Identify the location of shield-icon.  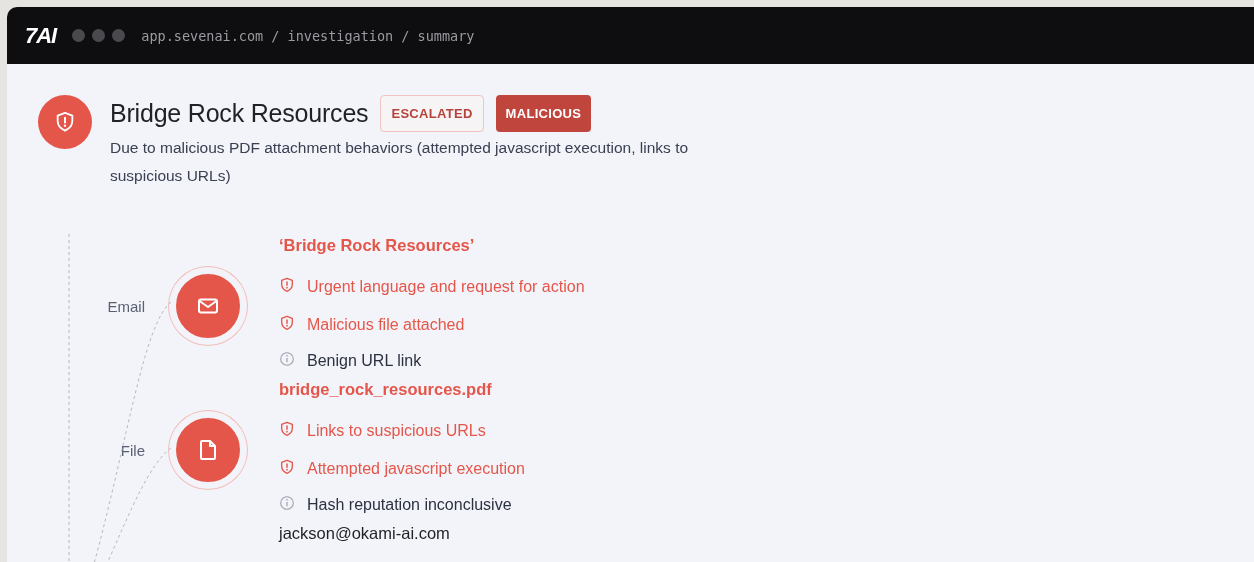
(65, 122).